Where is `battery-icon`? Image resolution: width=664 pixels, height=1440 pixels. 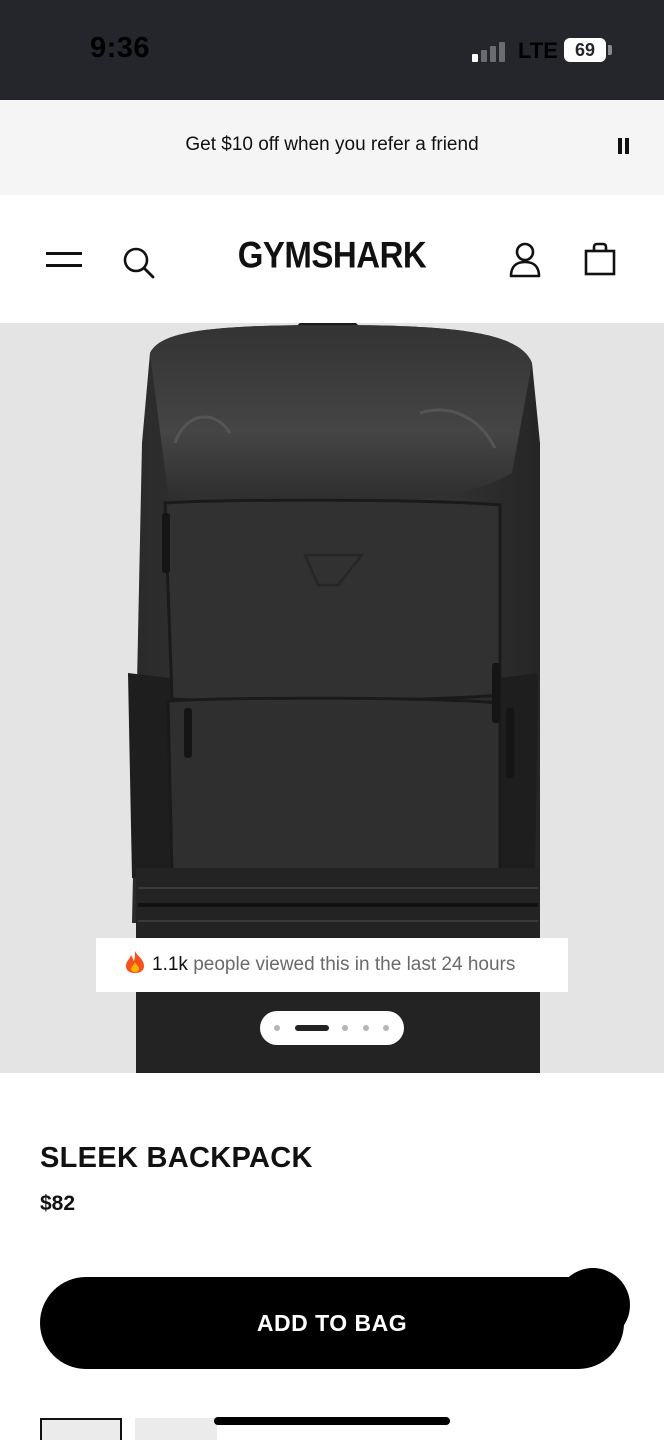 battery-icon is located at coordinates (610, 50).